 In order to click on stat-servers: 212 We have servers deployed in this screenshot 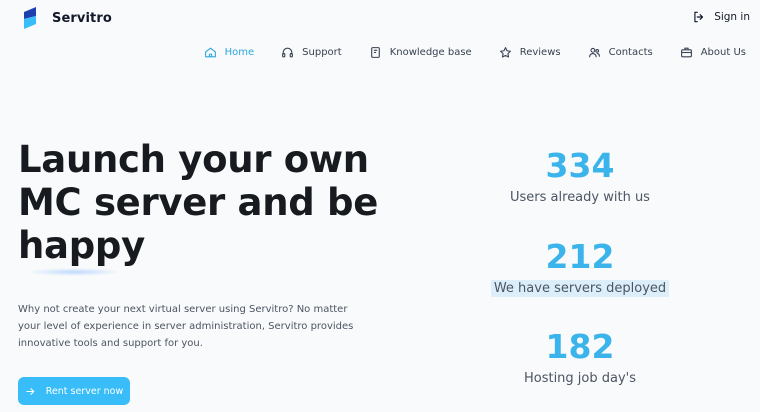, I will do `click(580, 267)`.